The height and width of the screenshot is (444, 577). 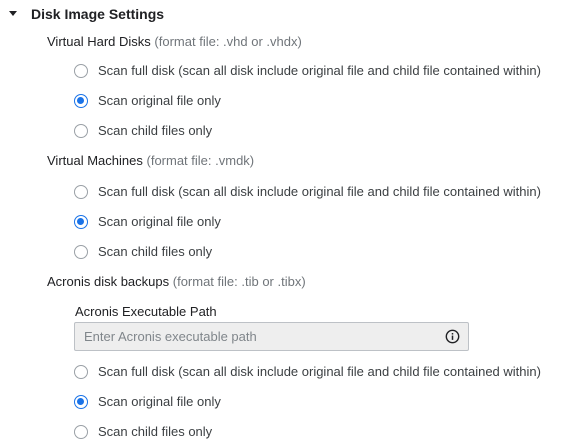 I want to click on vm-scan-child-files-option: Scan child files only, so click(x=324, y=253).